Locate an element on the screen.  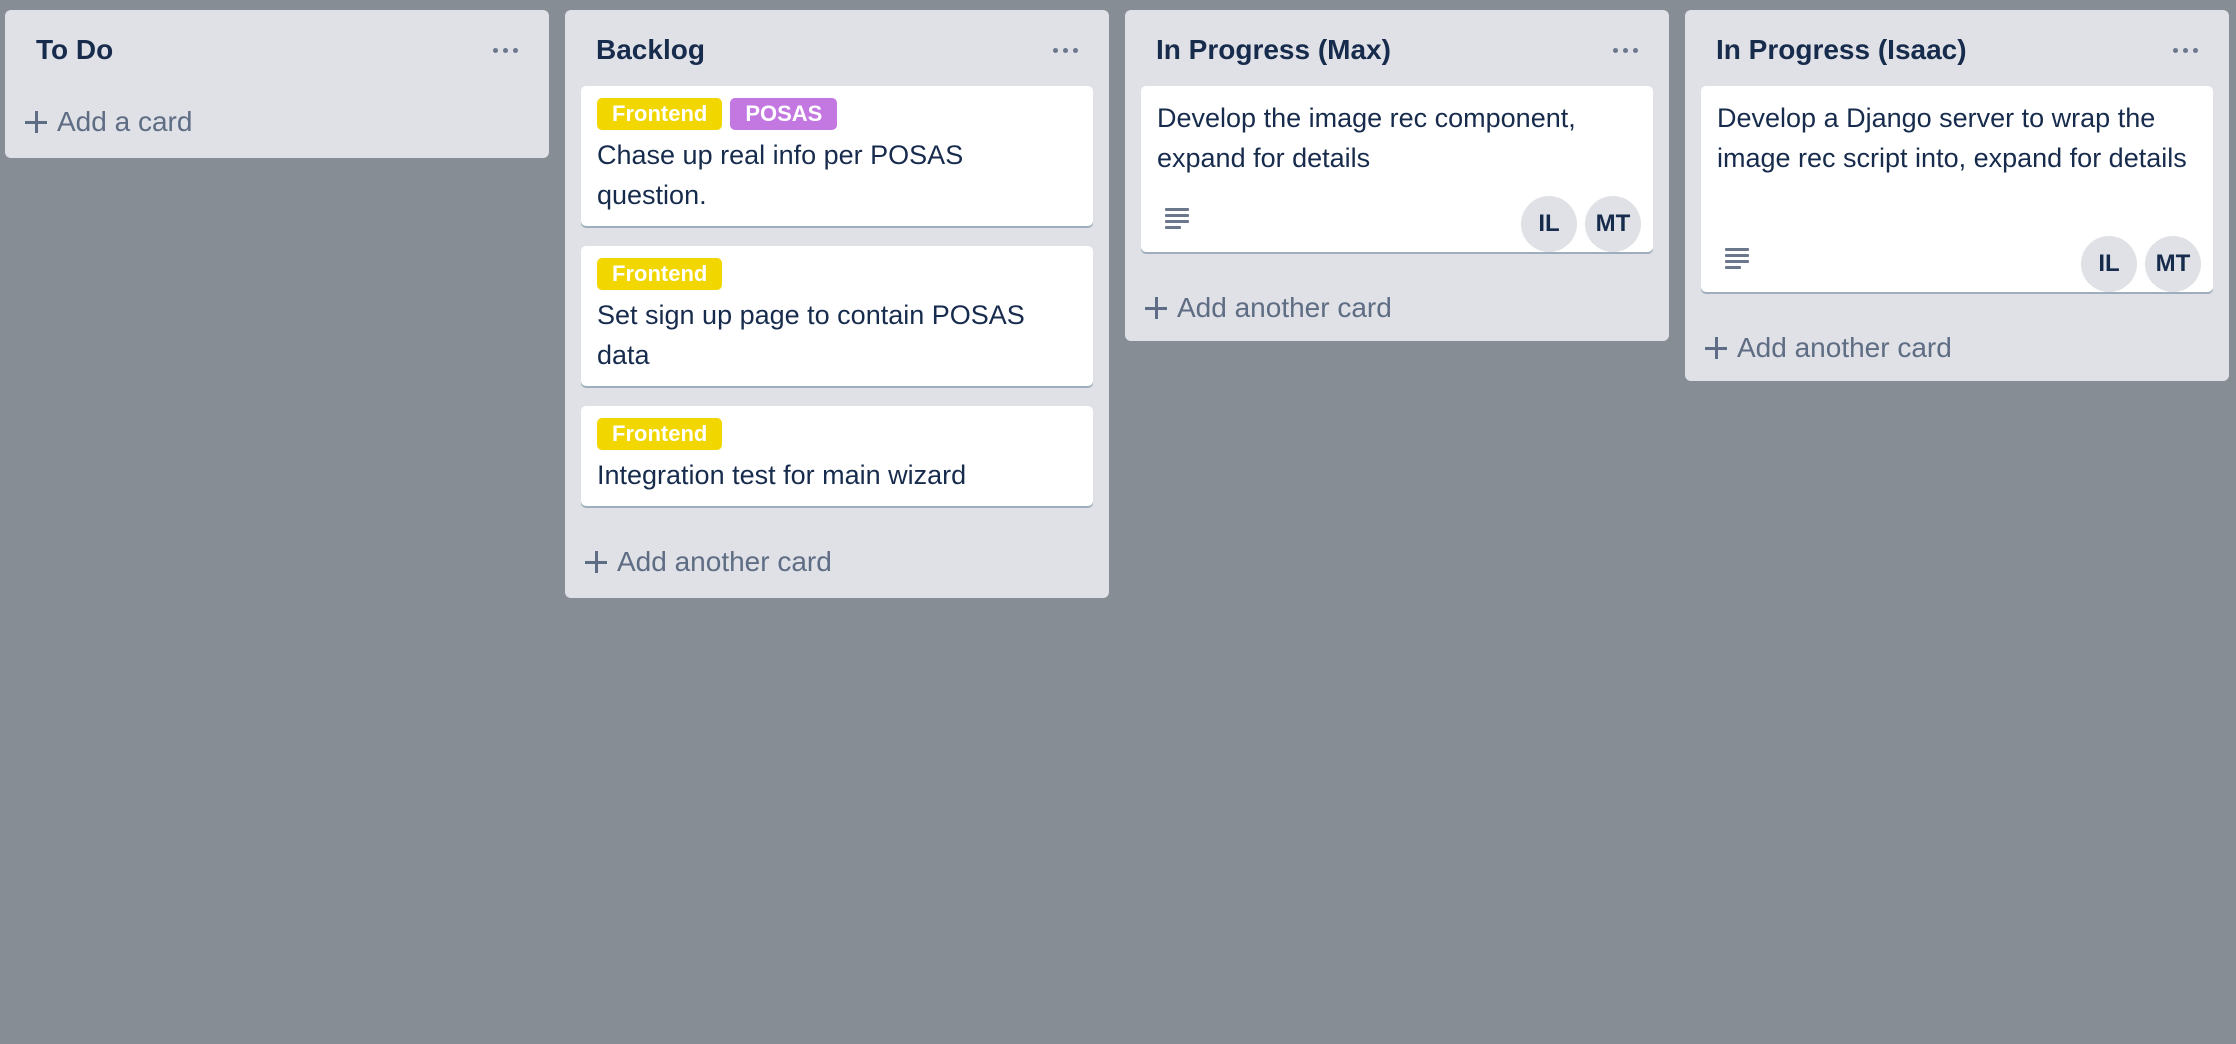
list-header: In Progress (Isaac) is located at coordinates (1957, 50).